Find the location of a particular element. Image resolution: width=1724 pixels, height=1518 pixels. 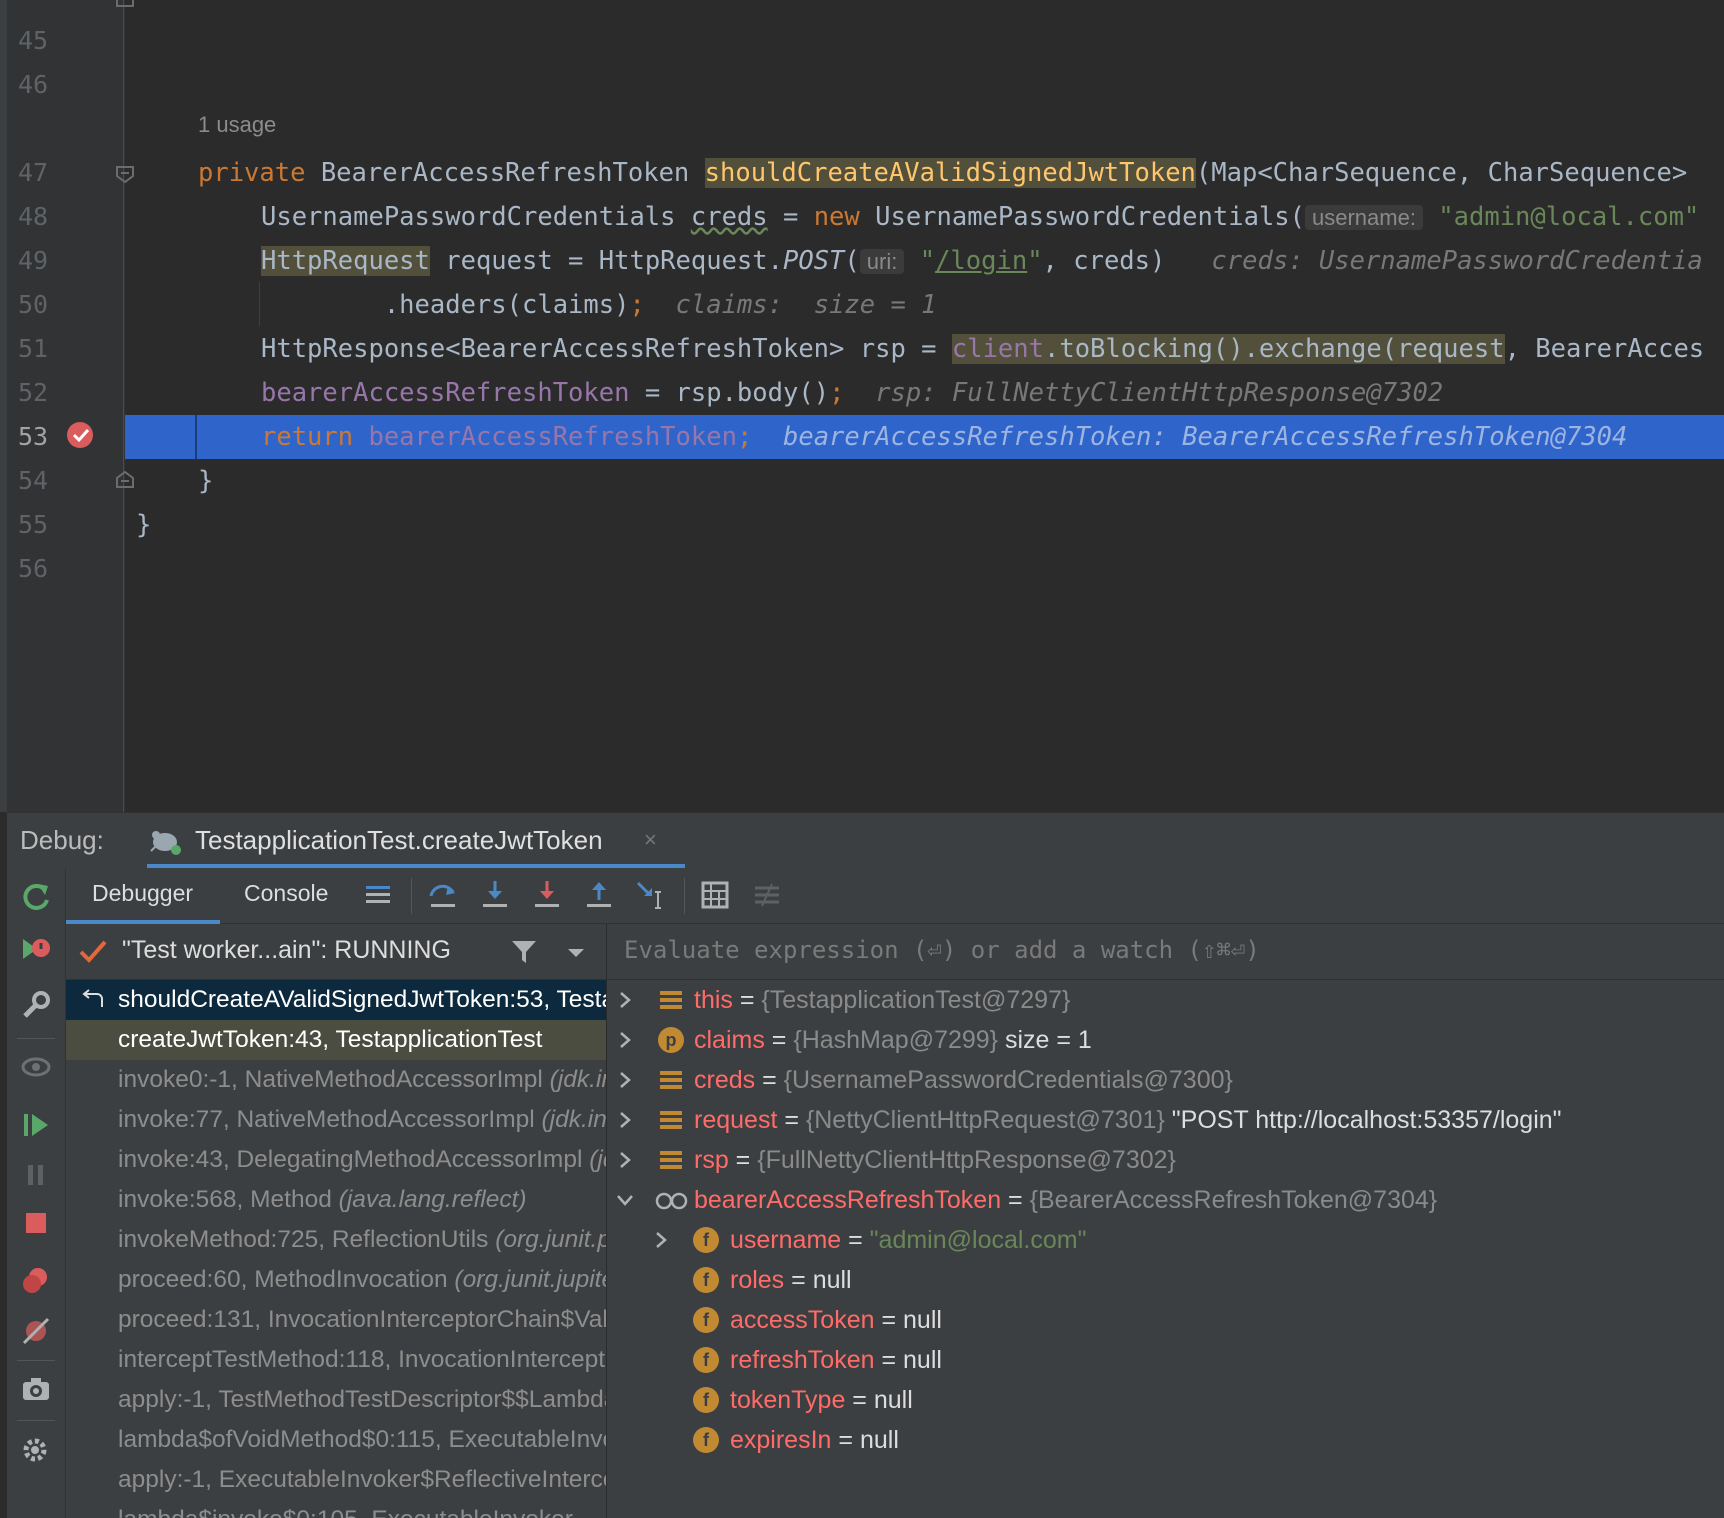

field-name: expiresIn is located at coordinates (781, 1440).